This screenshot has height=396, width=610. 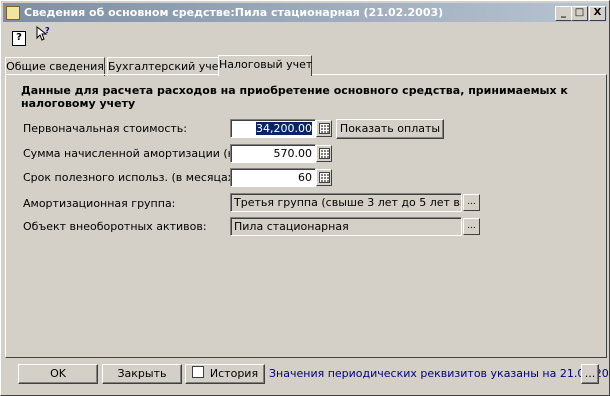 I want to click on question-icon: ?, so click(x=19, y=38).